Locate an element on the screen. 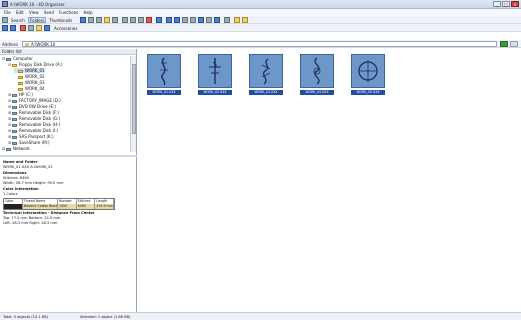 This screenshot has height=320, width=521. tree-item: ⊞ SAS Passport (K:) is located at coordinates (31, 136).